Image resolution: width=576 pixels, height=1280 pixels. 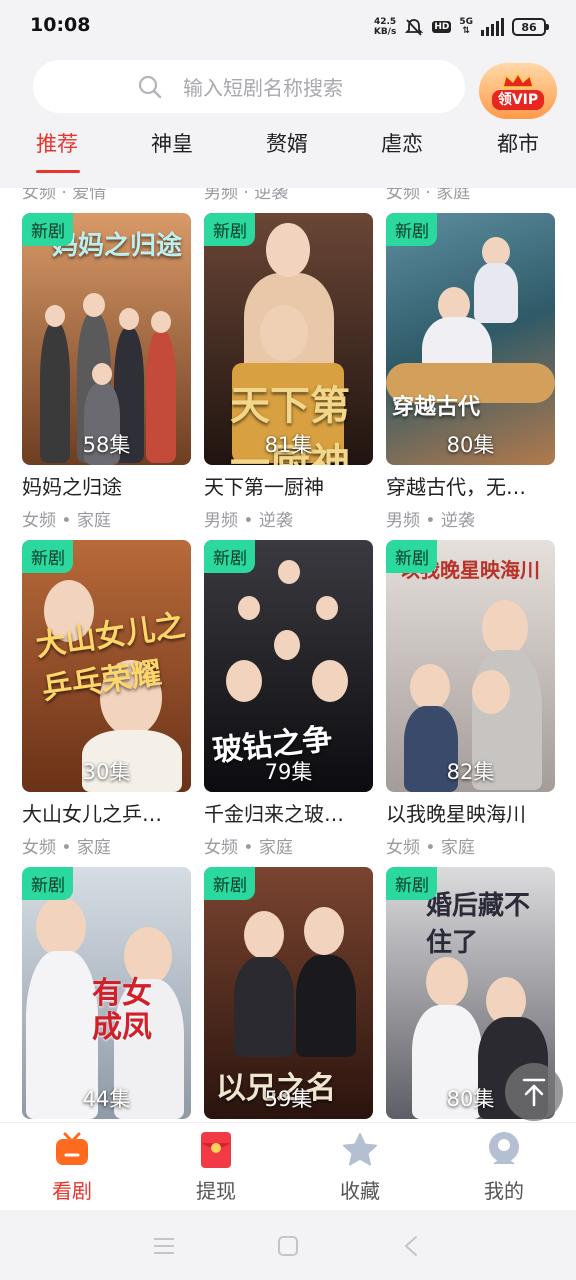 I want to click on bottom-nav: 看剧 提现 收藏 我的, so click(x=288, y=1166).